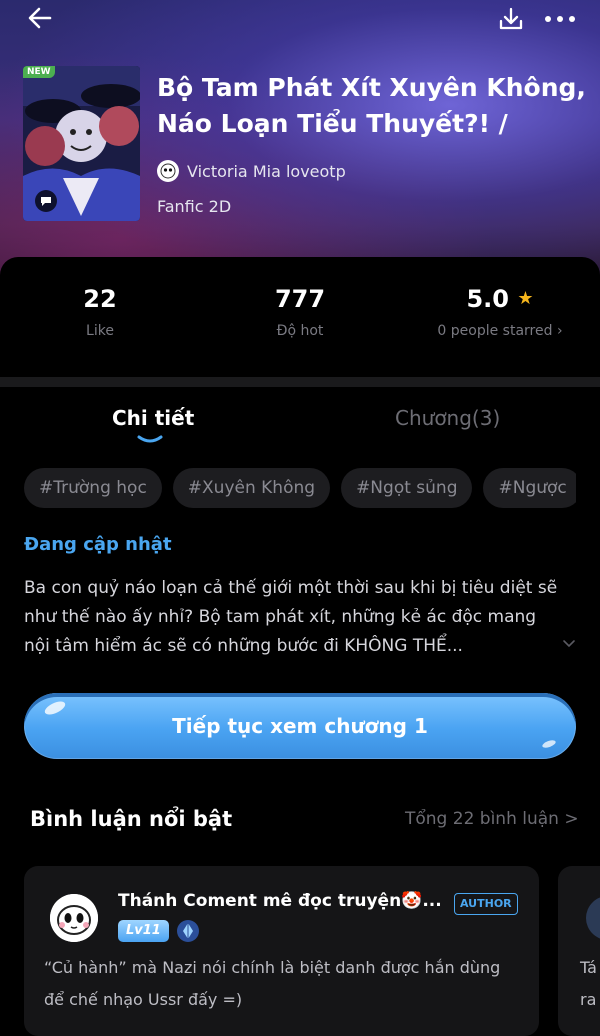 The width and height of the screenshot is (600, 1036). Describe the element at coordinates (447, 418) in the screenshot. I see `tab-chapters: Chương(3)` at that location.